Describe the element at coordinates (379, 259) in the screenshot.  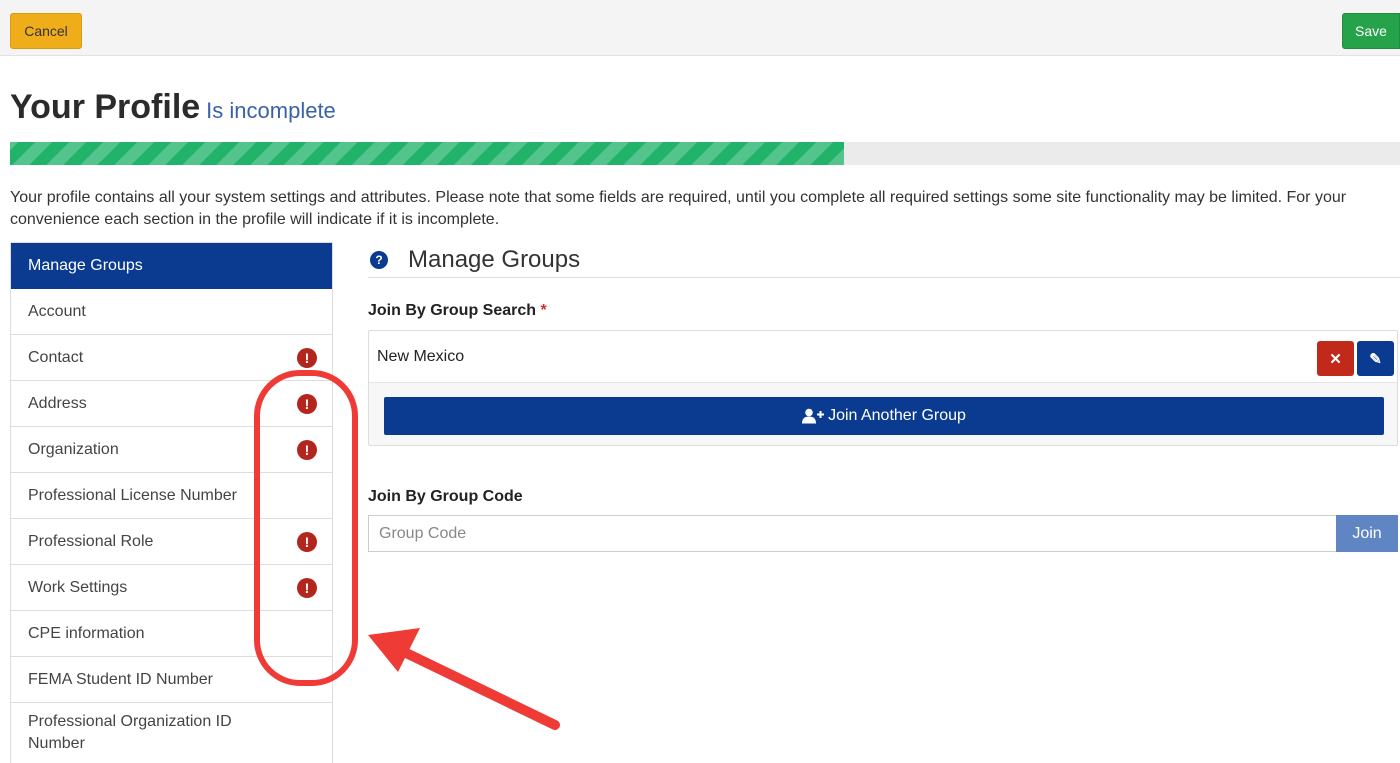
I see `help-icon: ?` at that location.